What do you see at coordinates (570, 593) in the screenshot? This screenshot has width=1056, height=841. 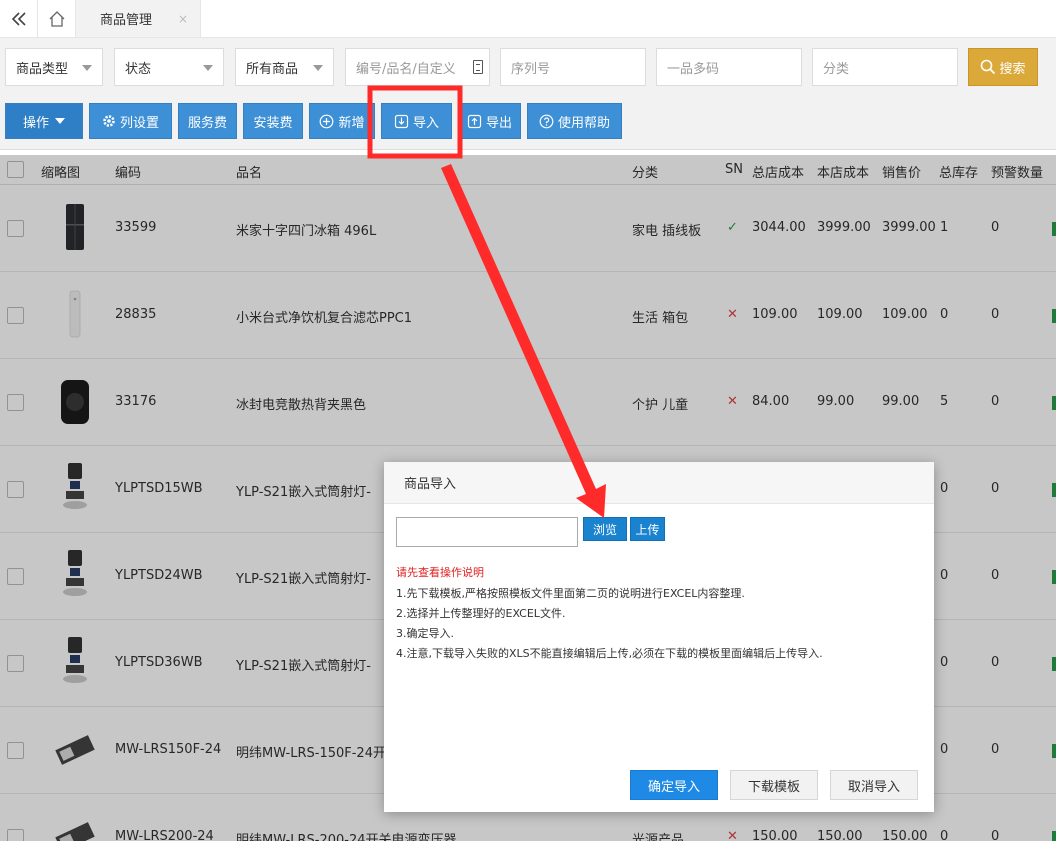 I see `instruction-step-1: 1.先下载模板,严格按照模板文件里面第二页的说明进行EXCEL内容整理.` at bounding box center [570, 593].